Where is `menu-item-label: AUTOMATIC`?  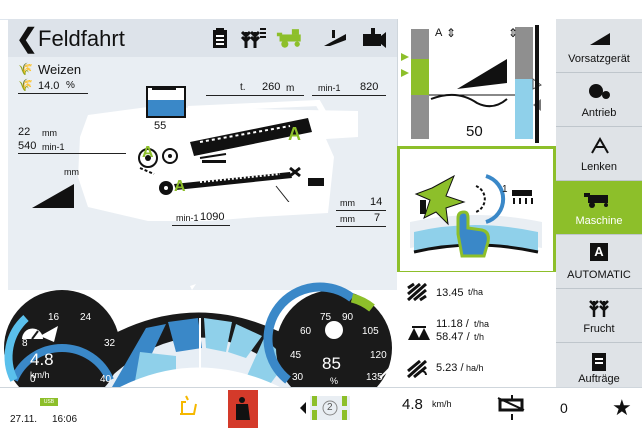
menu-item-label: AUTOMATIC is located at coordinates (599, 275).